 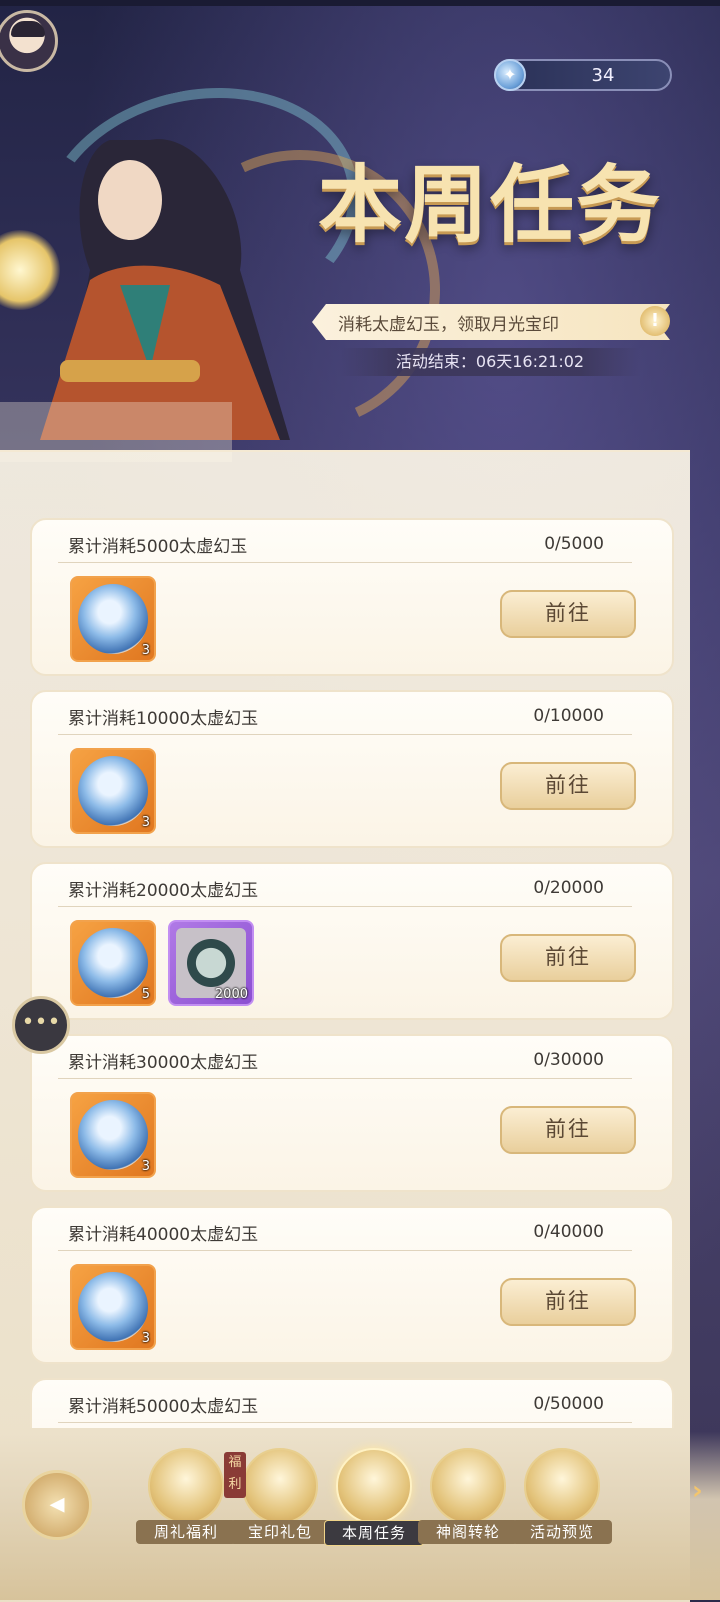 I want to click on nav-label: 宝印礼包, so click(x=280, y=1532).